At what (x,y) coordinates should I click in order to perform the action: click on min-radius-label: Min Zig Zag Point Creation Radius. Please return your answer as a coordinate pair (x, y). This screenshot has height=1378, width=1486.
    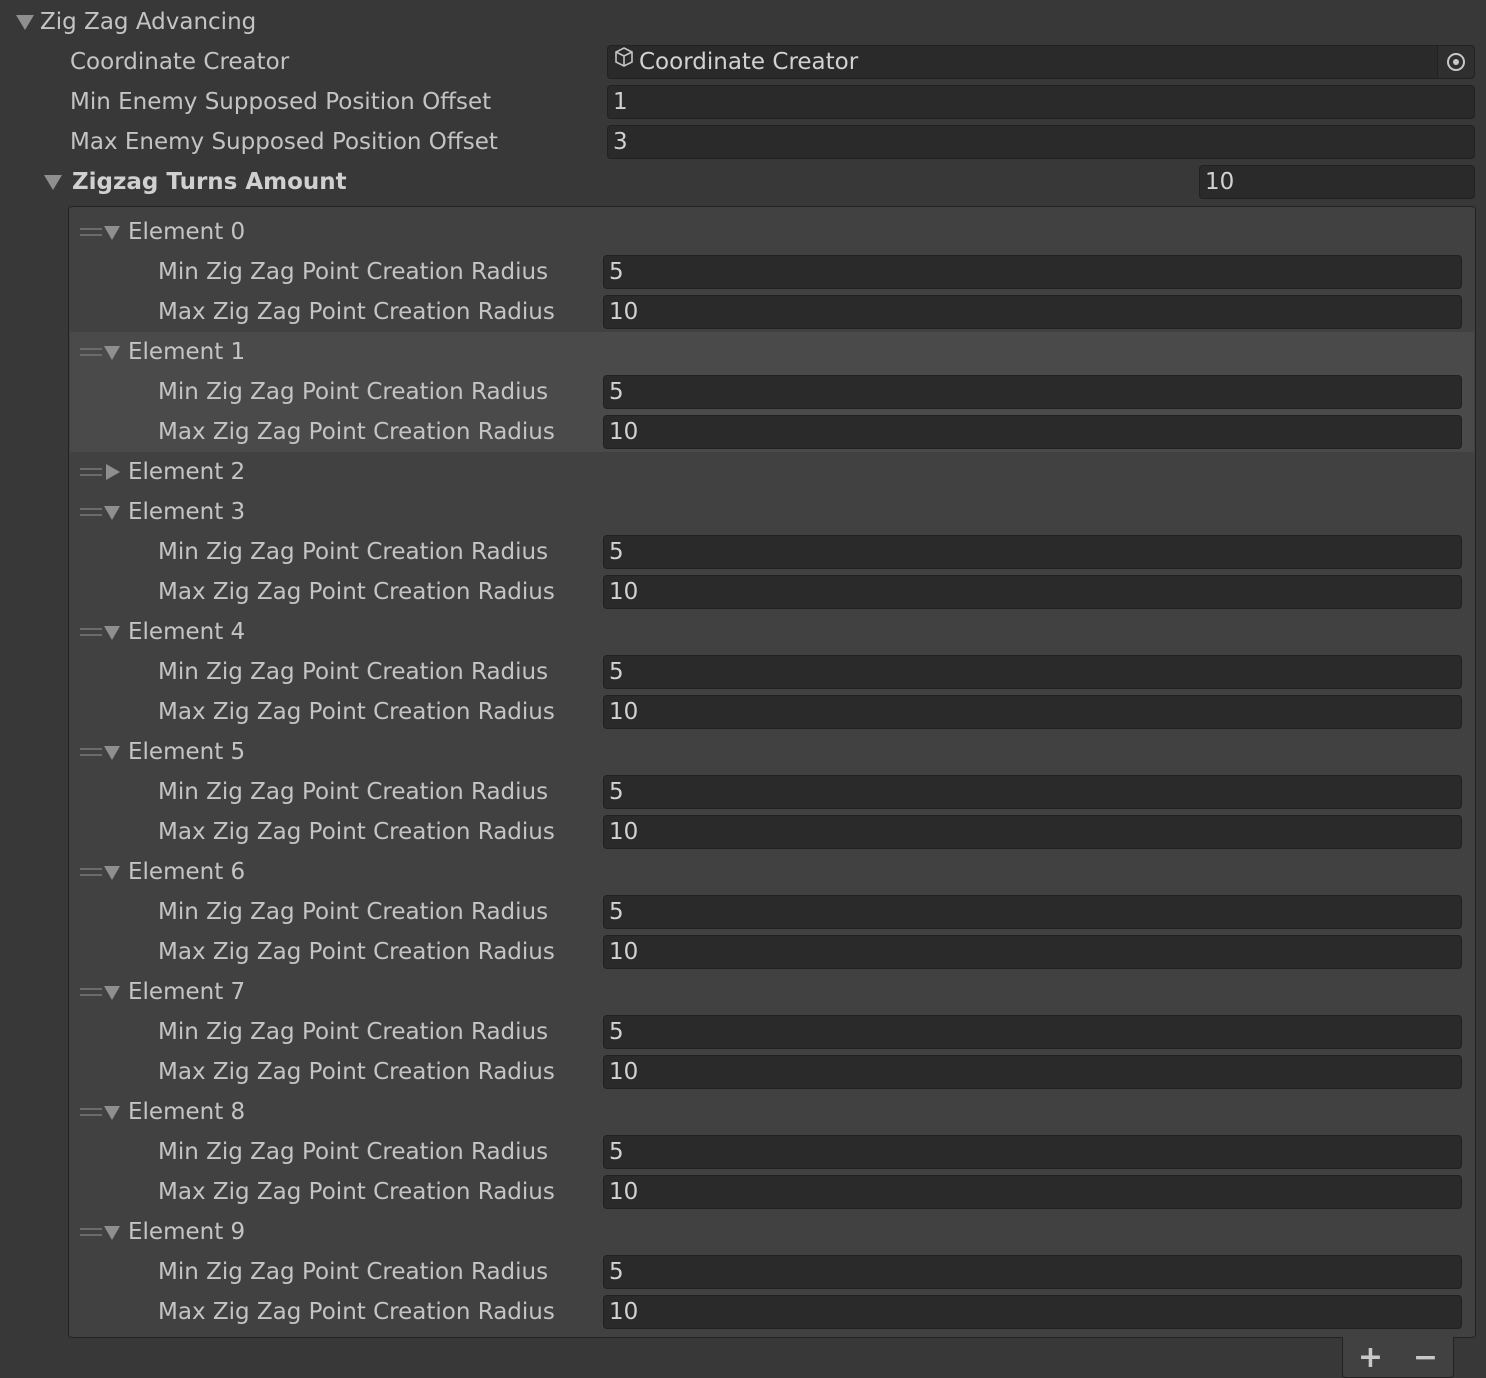
    Looking at the image, I should click on (353, 272).